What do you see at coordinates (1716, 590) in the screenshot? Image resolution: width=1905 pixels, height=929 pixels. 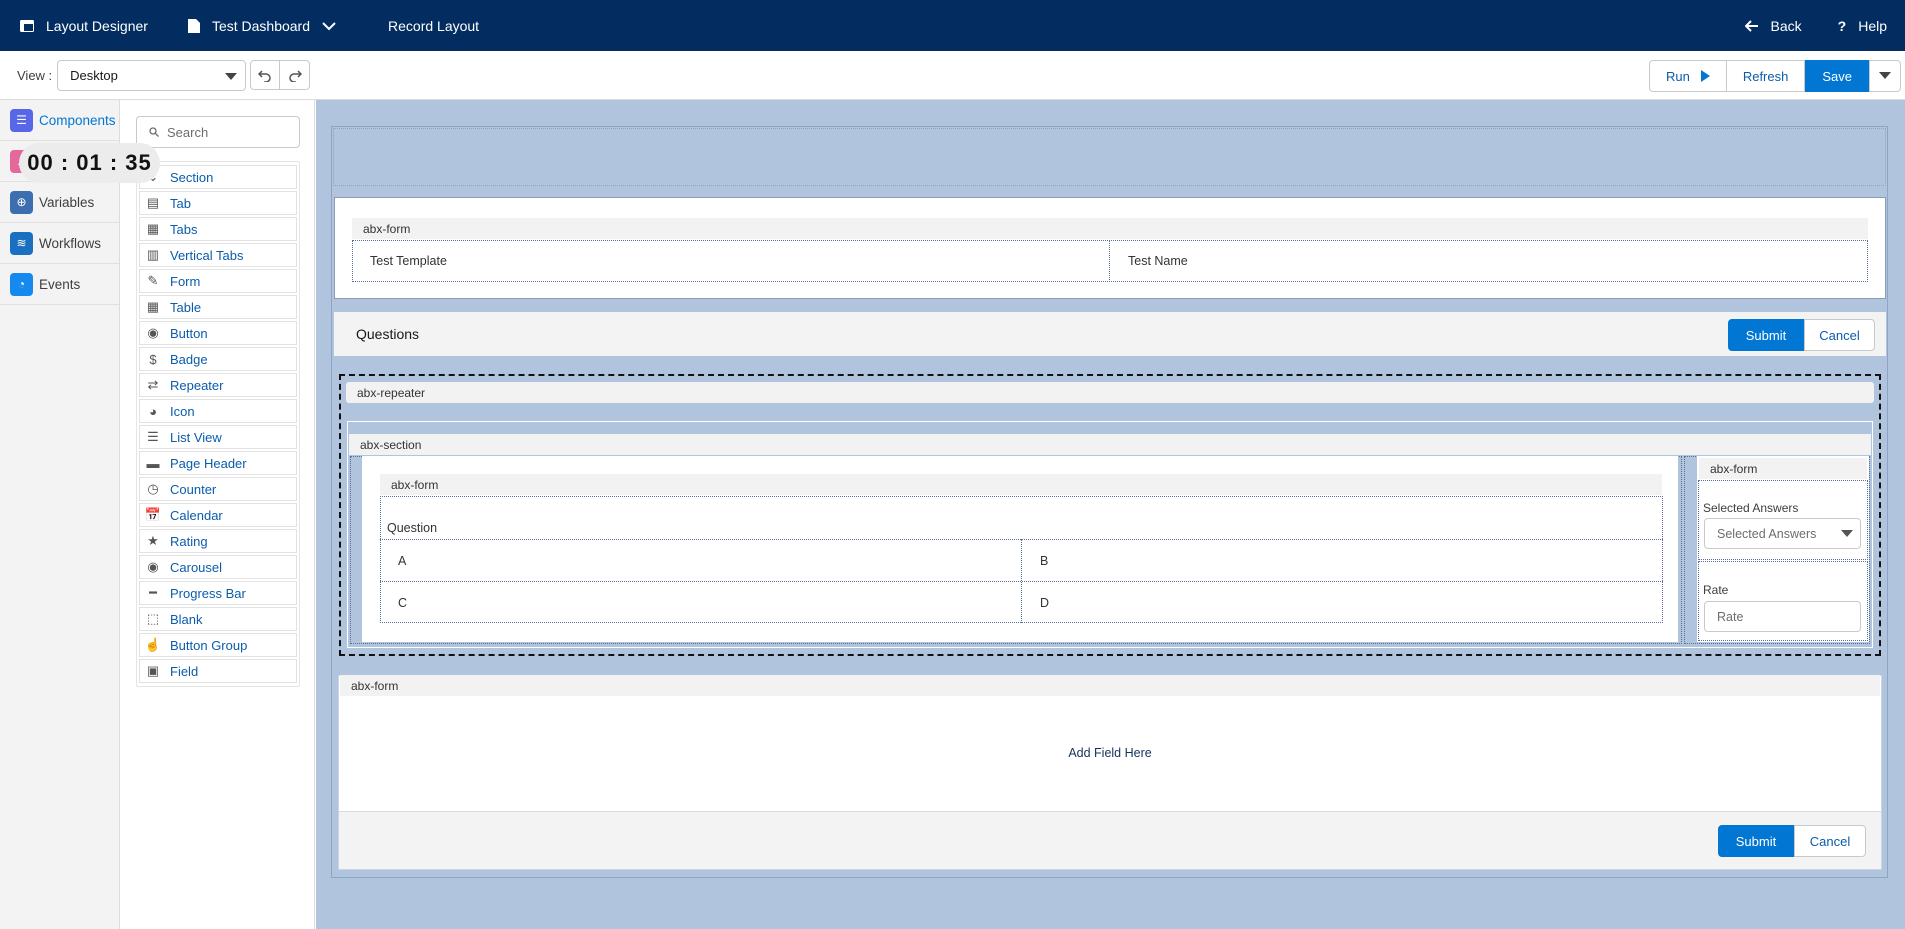 I see `rate-label: Rate` at bounding box center [1716, 590].